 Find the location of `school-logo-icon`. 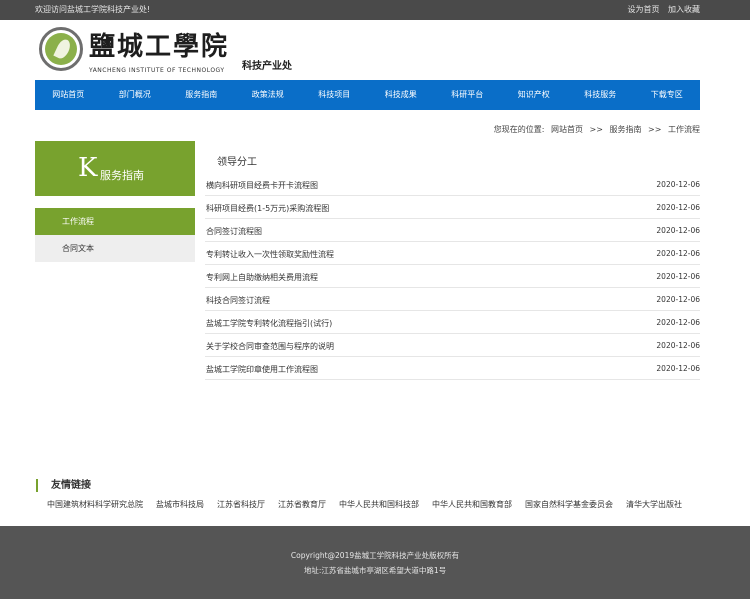

school-logo-icon is located at coordinates (61, 49).